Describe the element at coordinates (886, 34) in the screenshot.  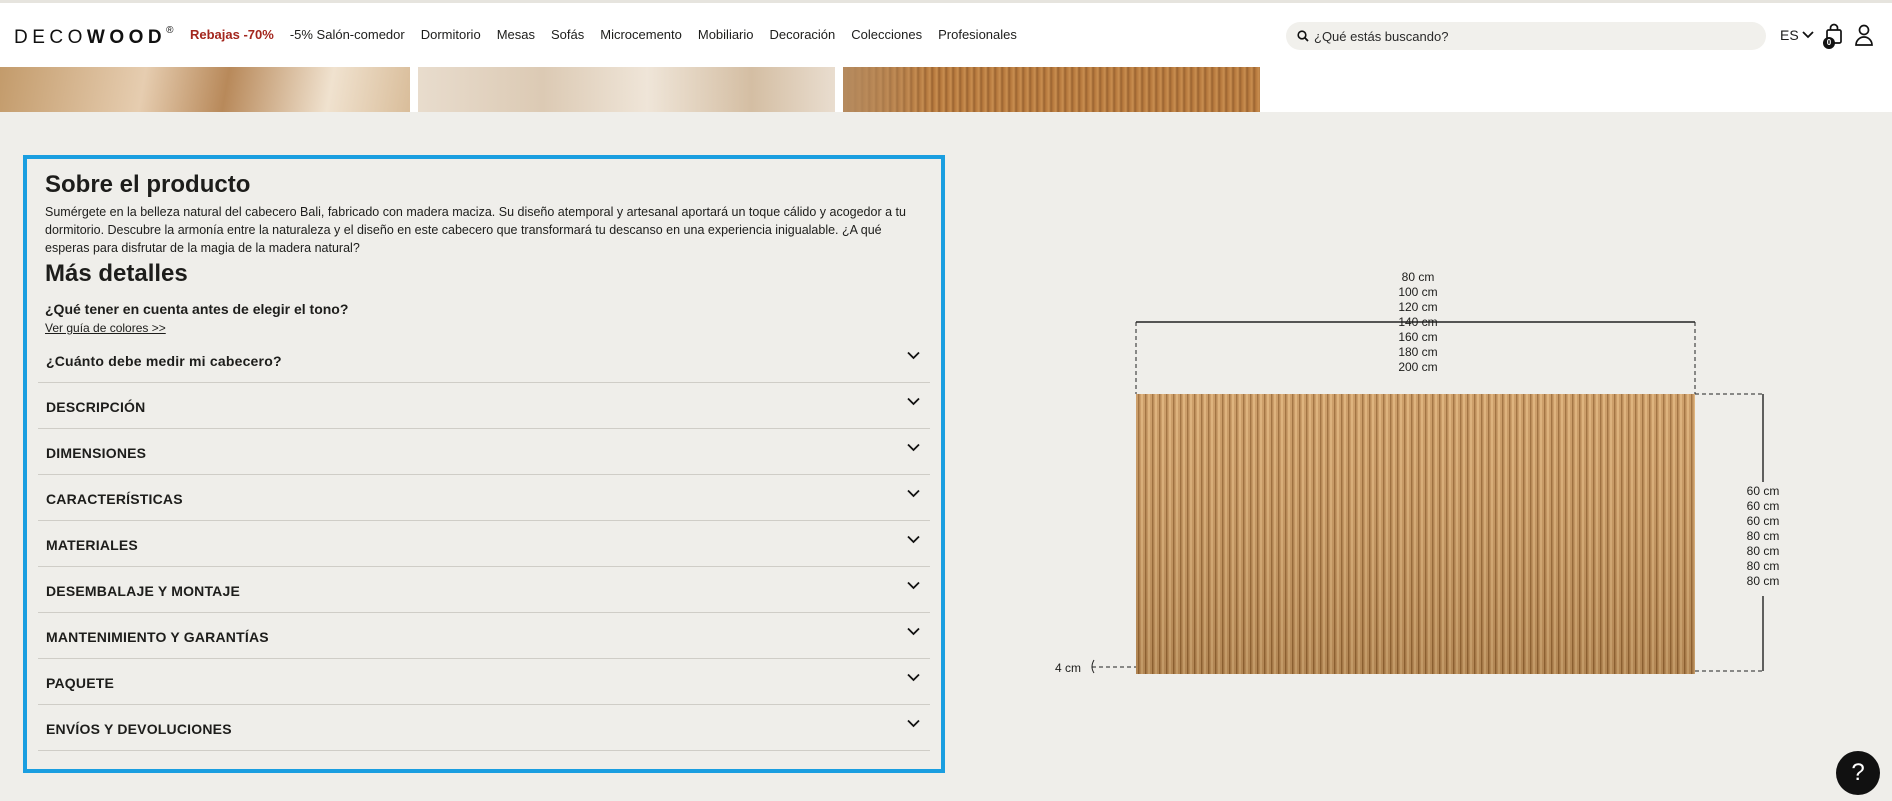
I see `nav-item-colecciones: Colecciones` at that location.